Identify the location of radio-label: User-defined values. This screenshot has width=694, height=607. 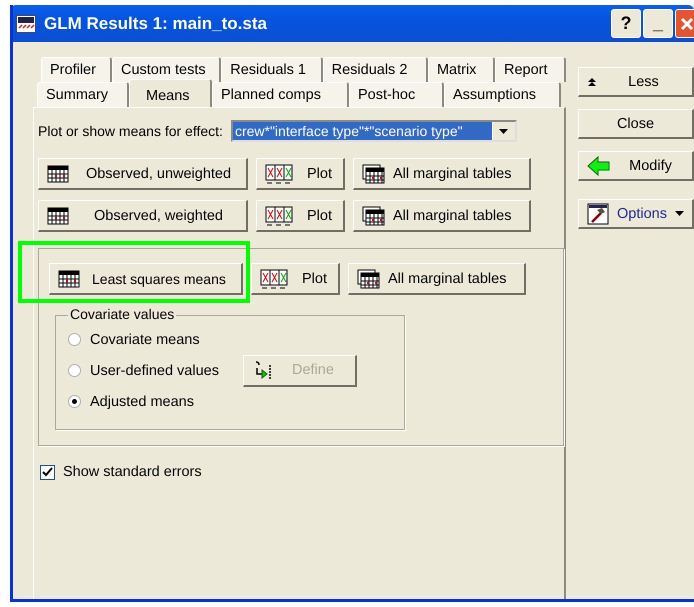
(154, 370).